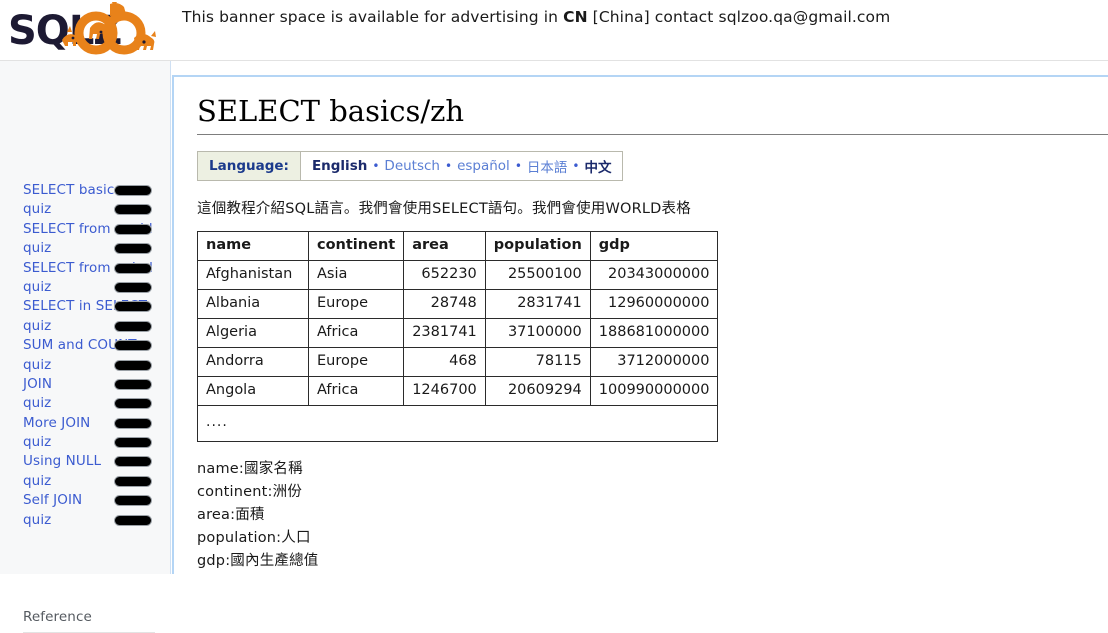 The width and height of the screenshot is (1108, 633). Describe the element at coordinates (654, 333) in the screenshot. I see `cell-gdp: 188681000000` at that location.